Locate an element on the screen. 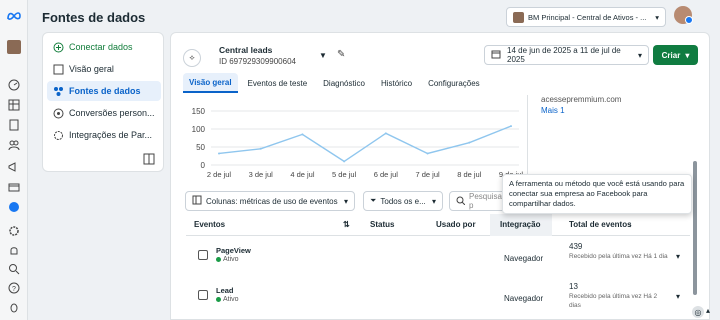 The image size is (720, 320). bell-icon is located at coordinates (14, 251).